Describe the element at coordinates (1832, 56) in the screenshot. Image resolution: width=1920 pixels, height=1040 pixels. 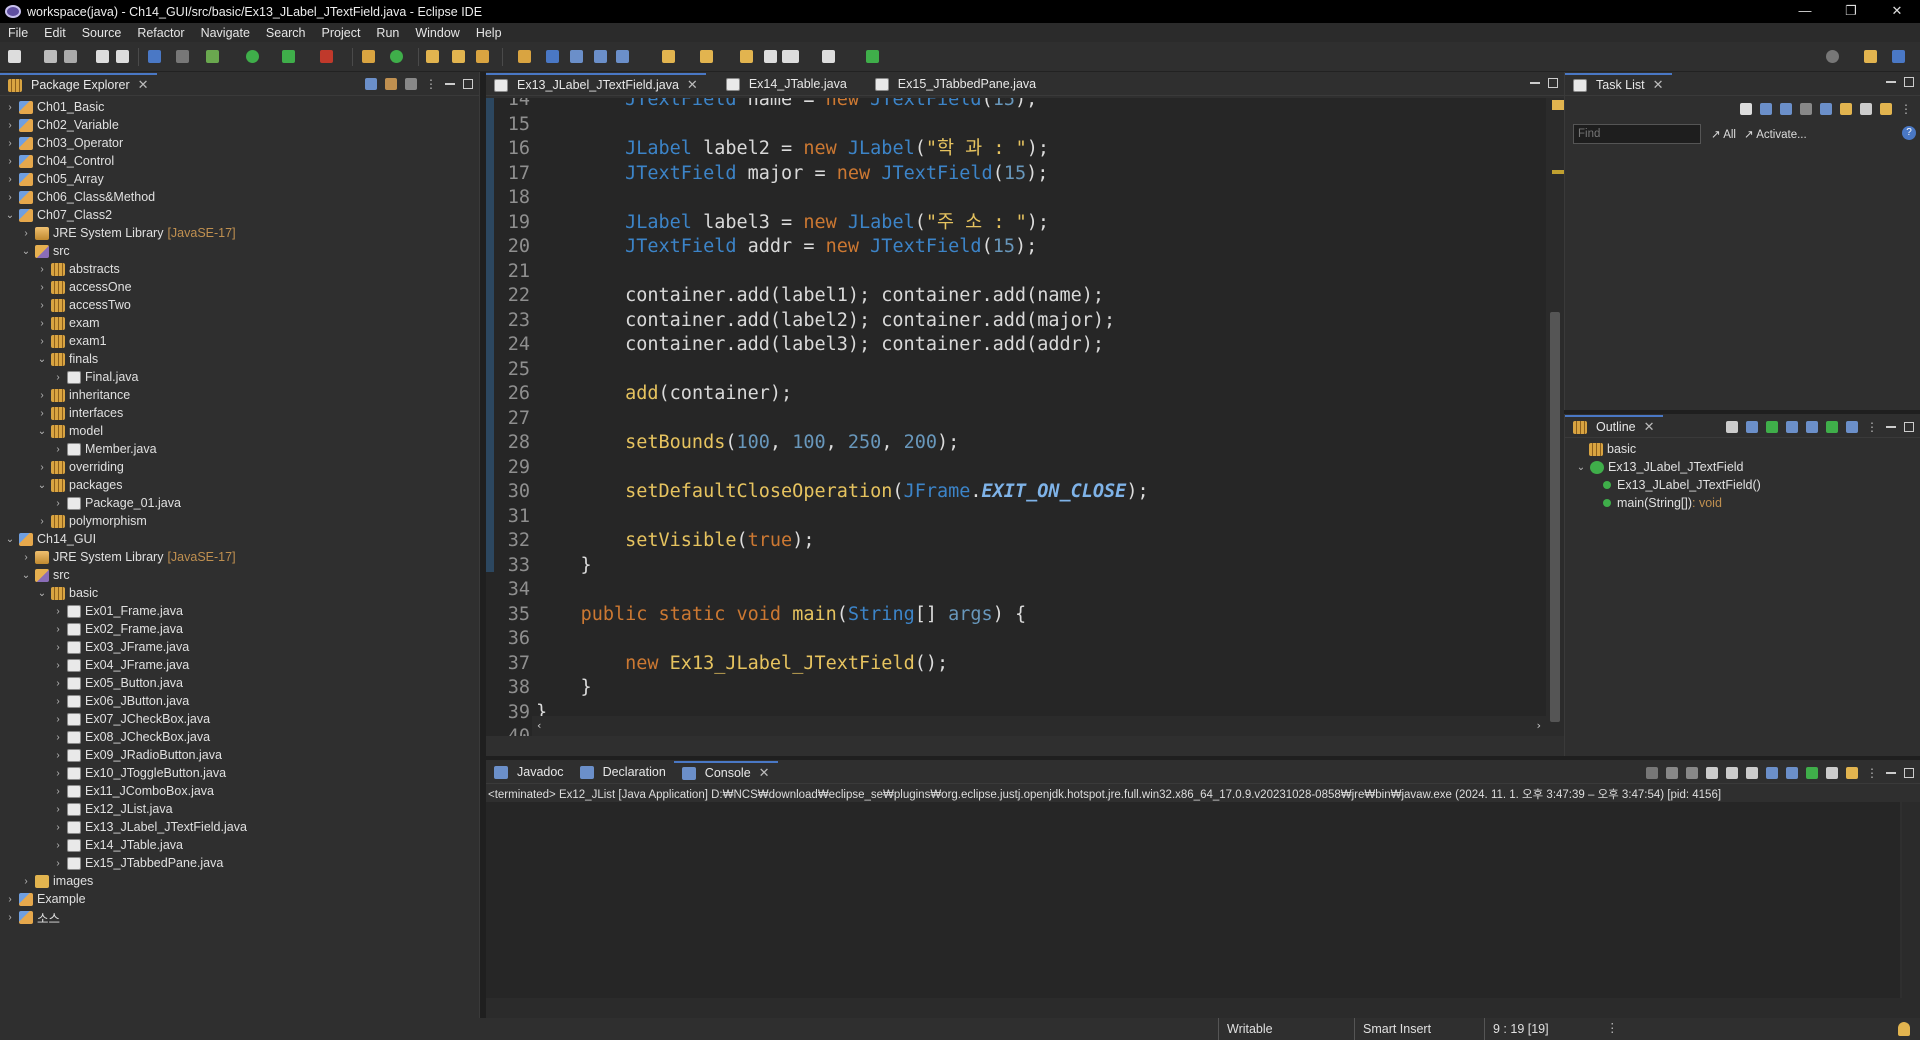
I see `search-toolbar-icon` at that location.